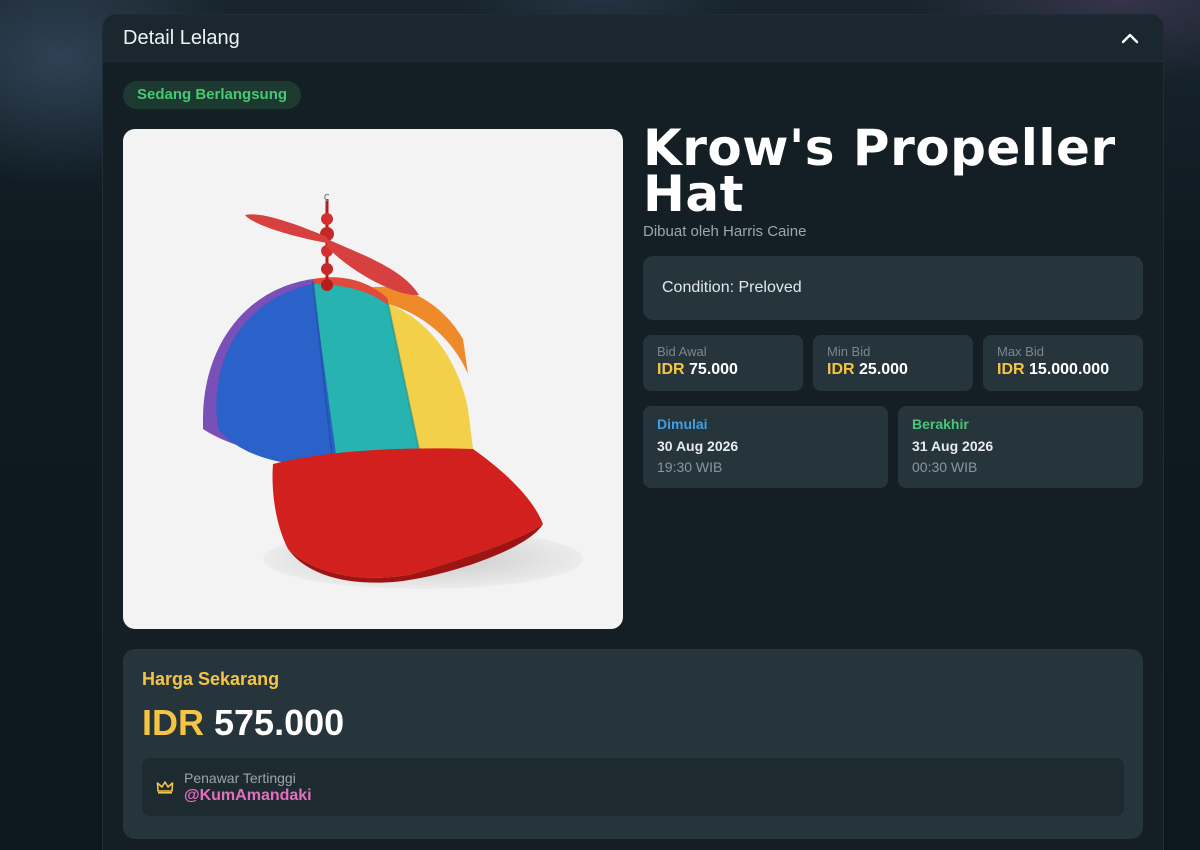 This screenshot has width=1200, height=850. I want to click on panel-header: Detail Lelang, so click(633, 38).